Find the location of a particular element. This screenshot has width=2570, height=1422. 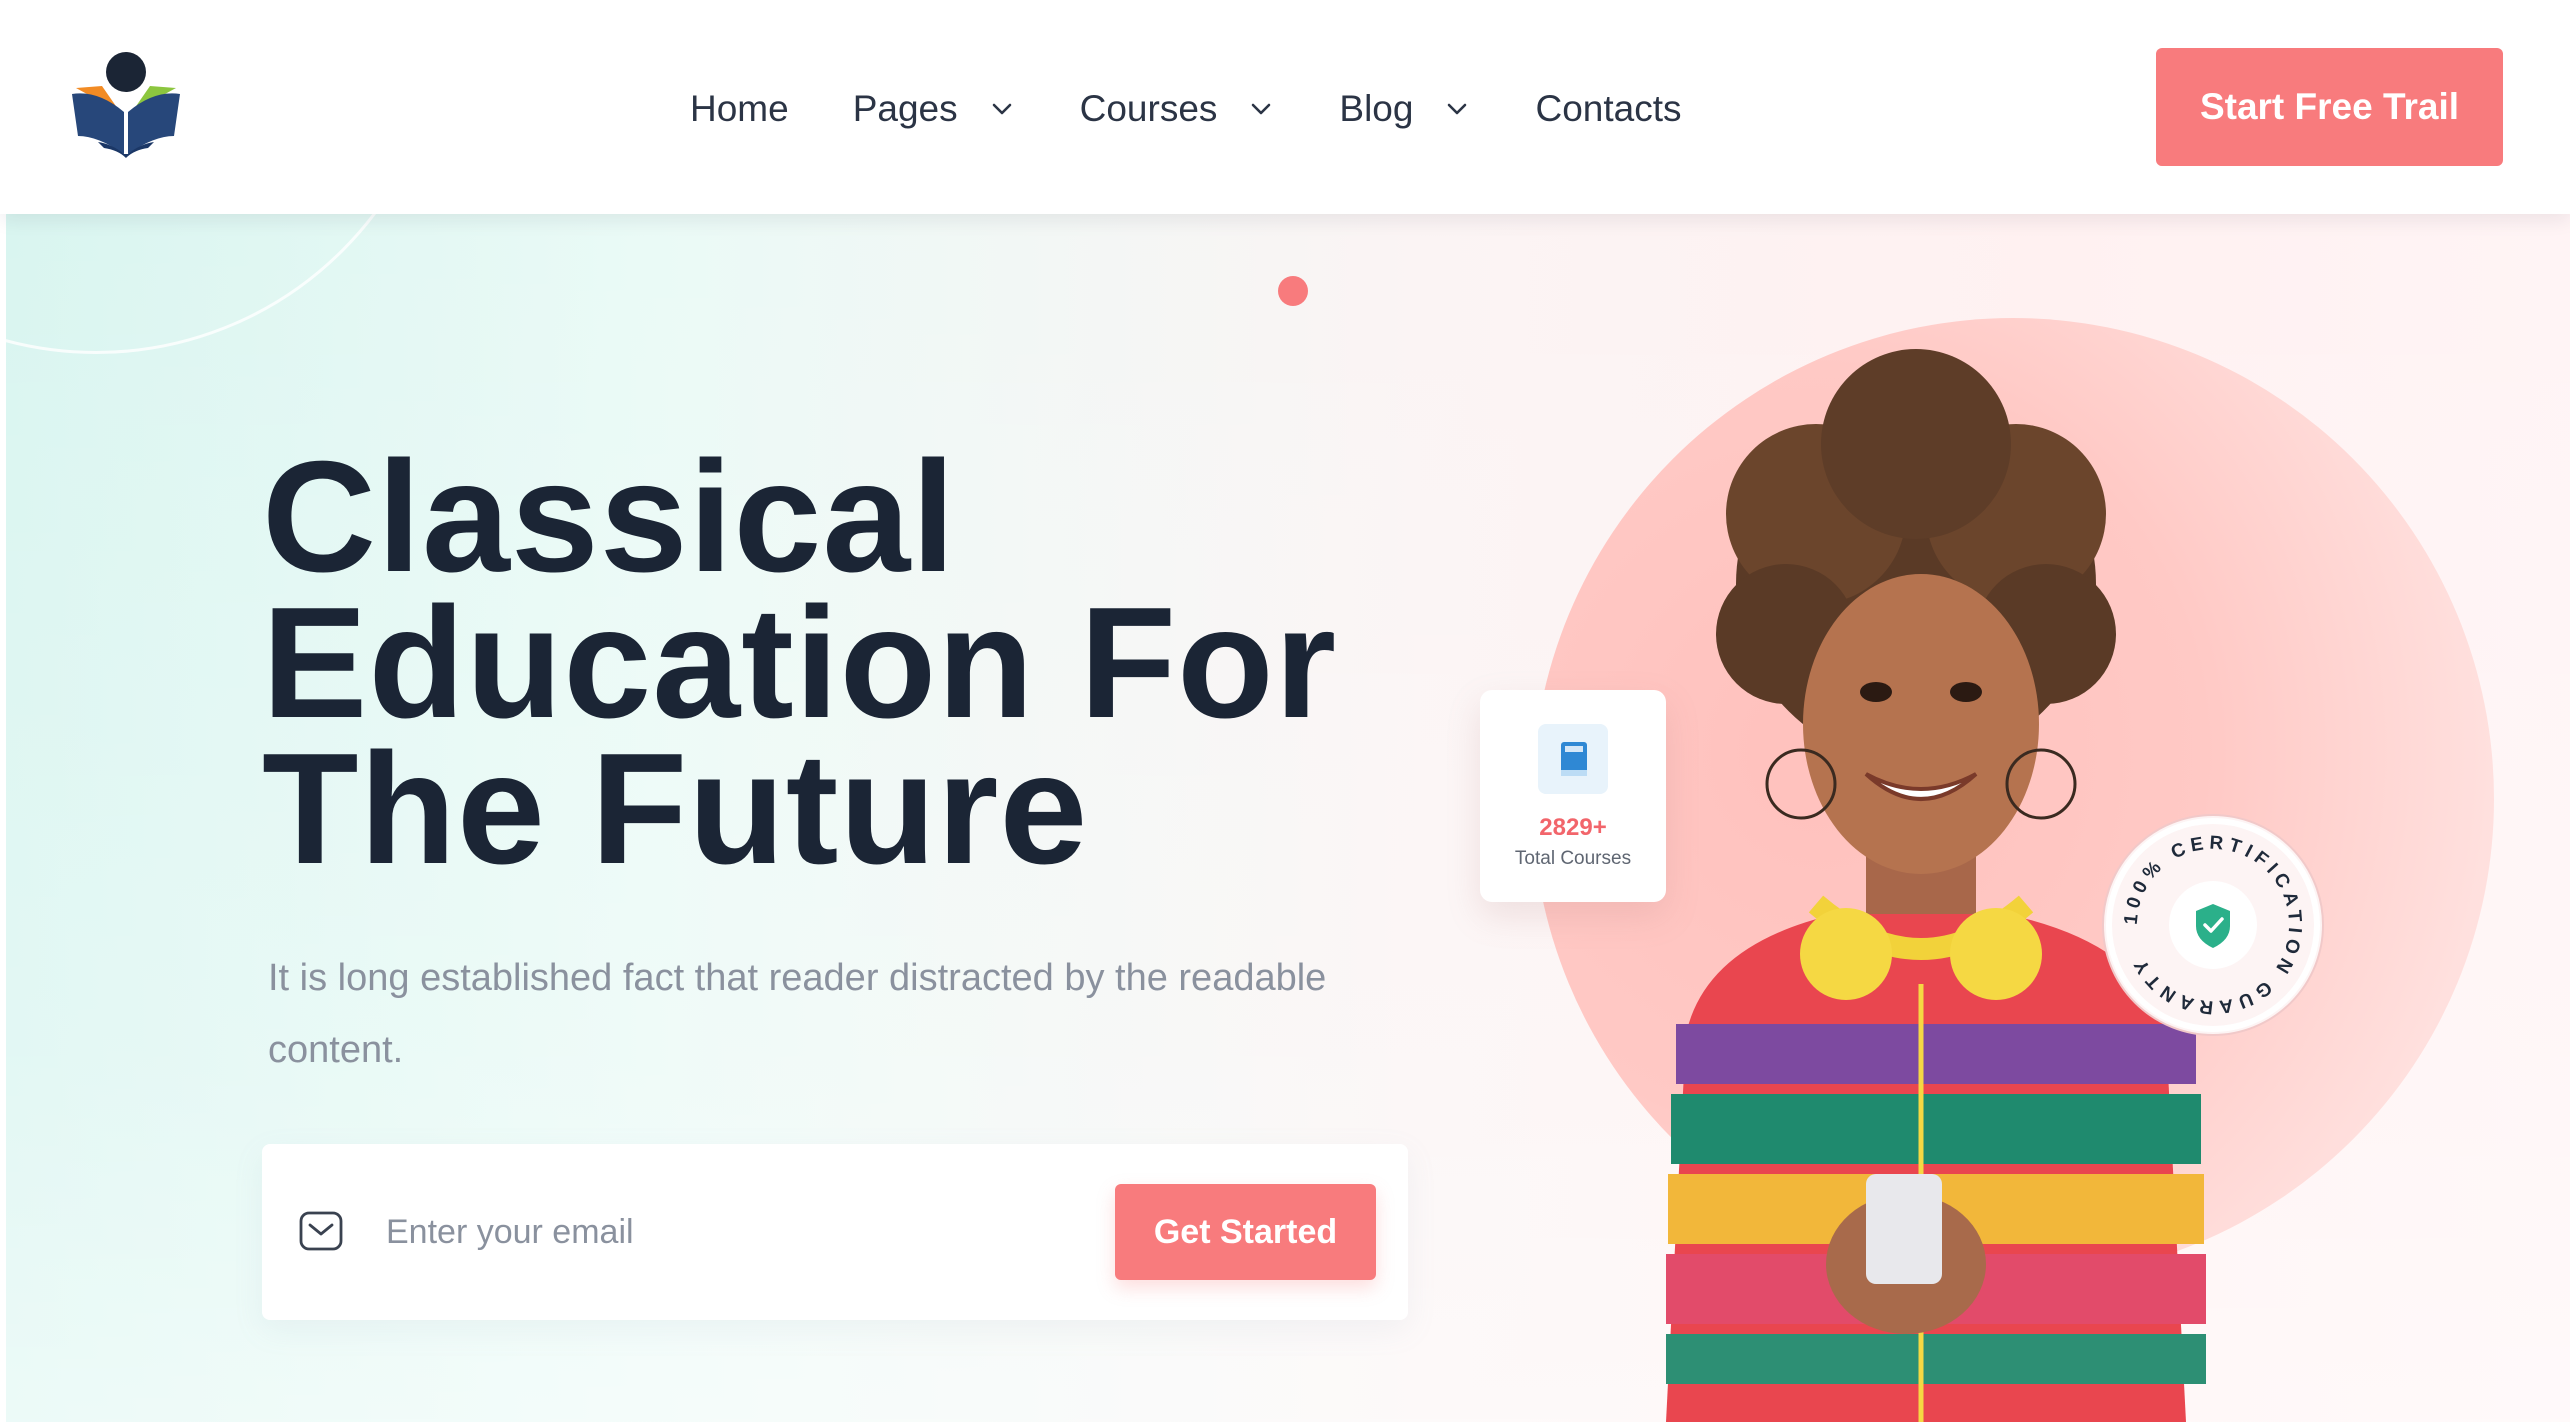

email-signup-form: Get Started is located at coordinates (835, 1232).